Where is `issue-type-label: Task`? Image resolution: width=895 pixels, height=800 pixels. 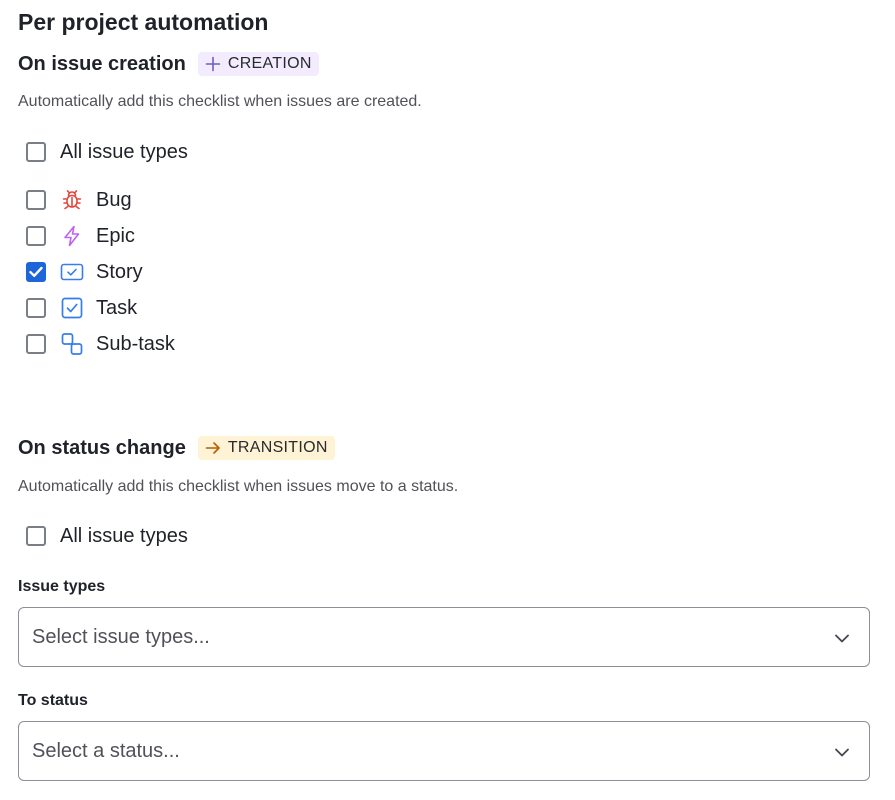 issue-type-label: Task is located at coordinates (117, 307).